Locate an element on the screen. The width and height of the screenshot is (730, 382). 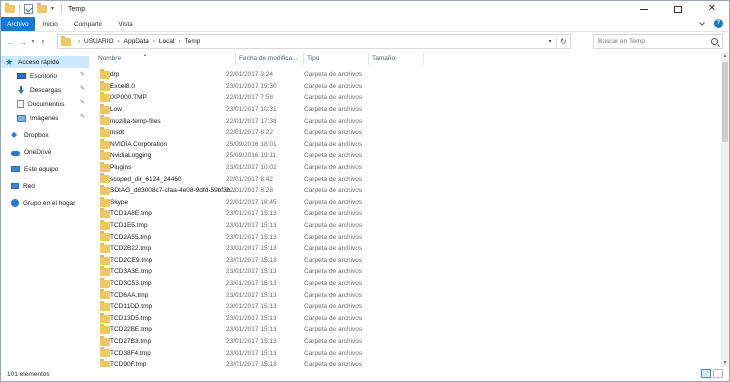
file-date: 22/01/2017 8:22 is located at coordinates (249, 133).